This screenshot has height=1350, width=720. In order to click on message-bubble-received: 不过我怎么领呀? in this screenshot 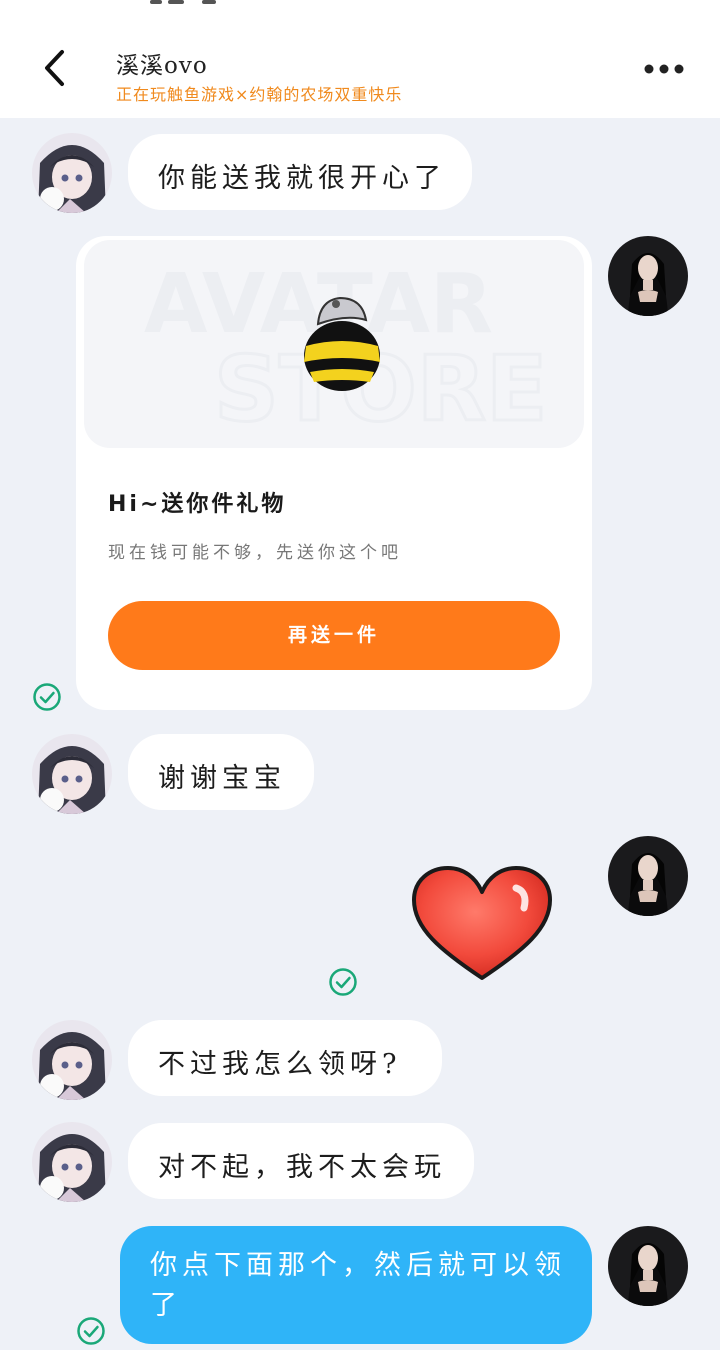, I will do `click(285, 1058)`.